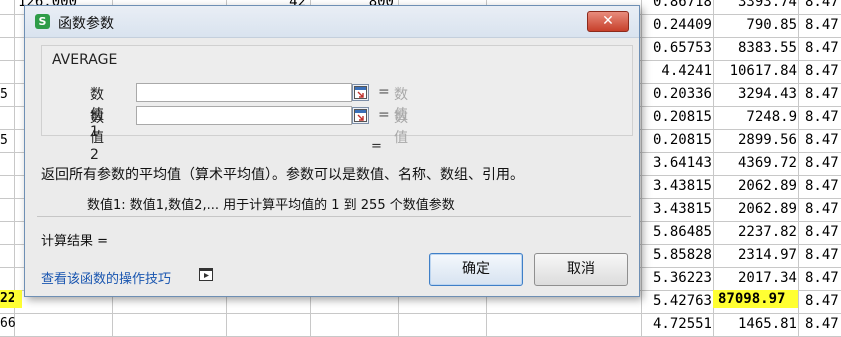  What do you see at coordinates (42, 21) in the screenshot?
I see `wps-spreadsheet-app-icon: S` at bounding box center [42, 21].